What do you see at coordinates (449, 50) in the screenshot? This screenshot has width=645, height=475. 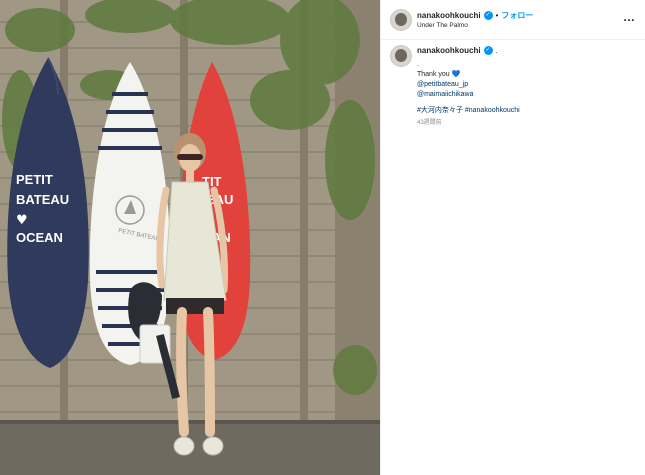 I see `caption-username-link: nanakoohkouchi` at bounding box center [449, 50].